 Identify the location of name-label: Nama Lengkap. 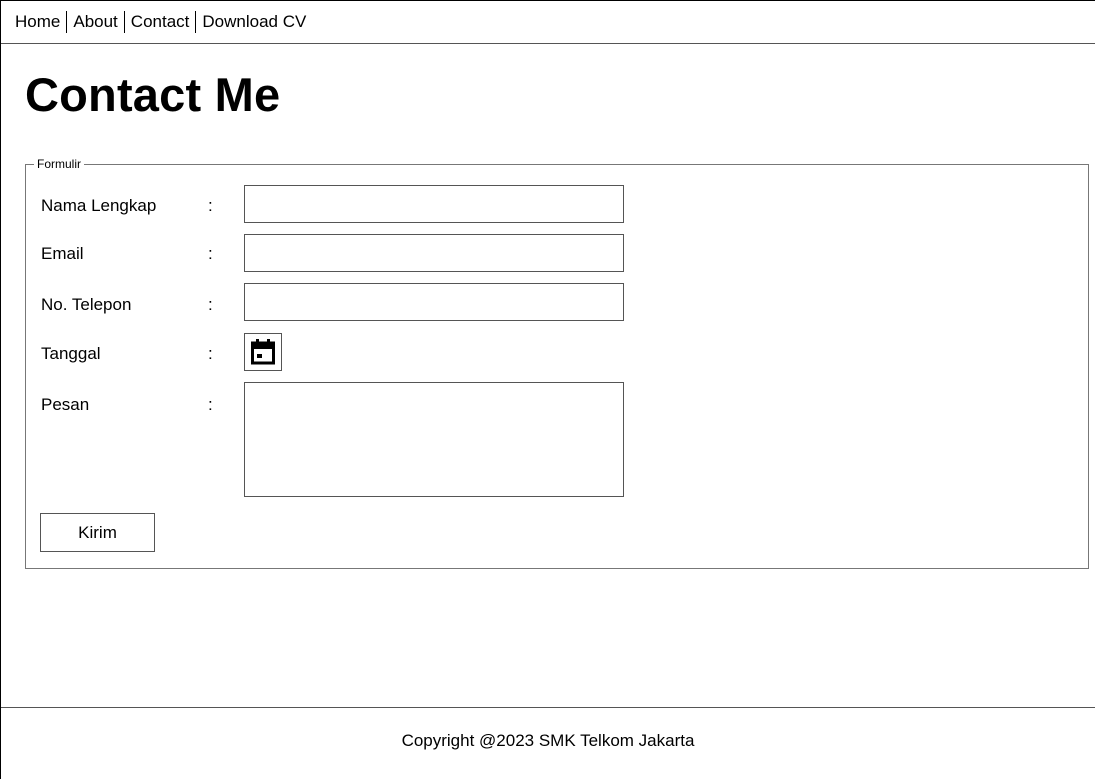
(99, 205).